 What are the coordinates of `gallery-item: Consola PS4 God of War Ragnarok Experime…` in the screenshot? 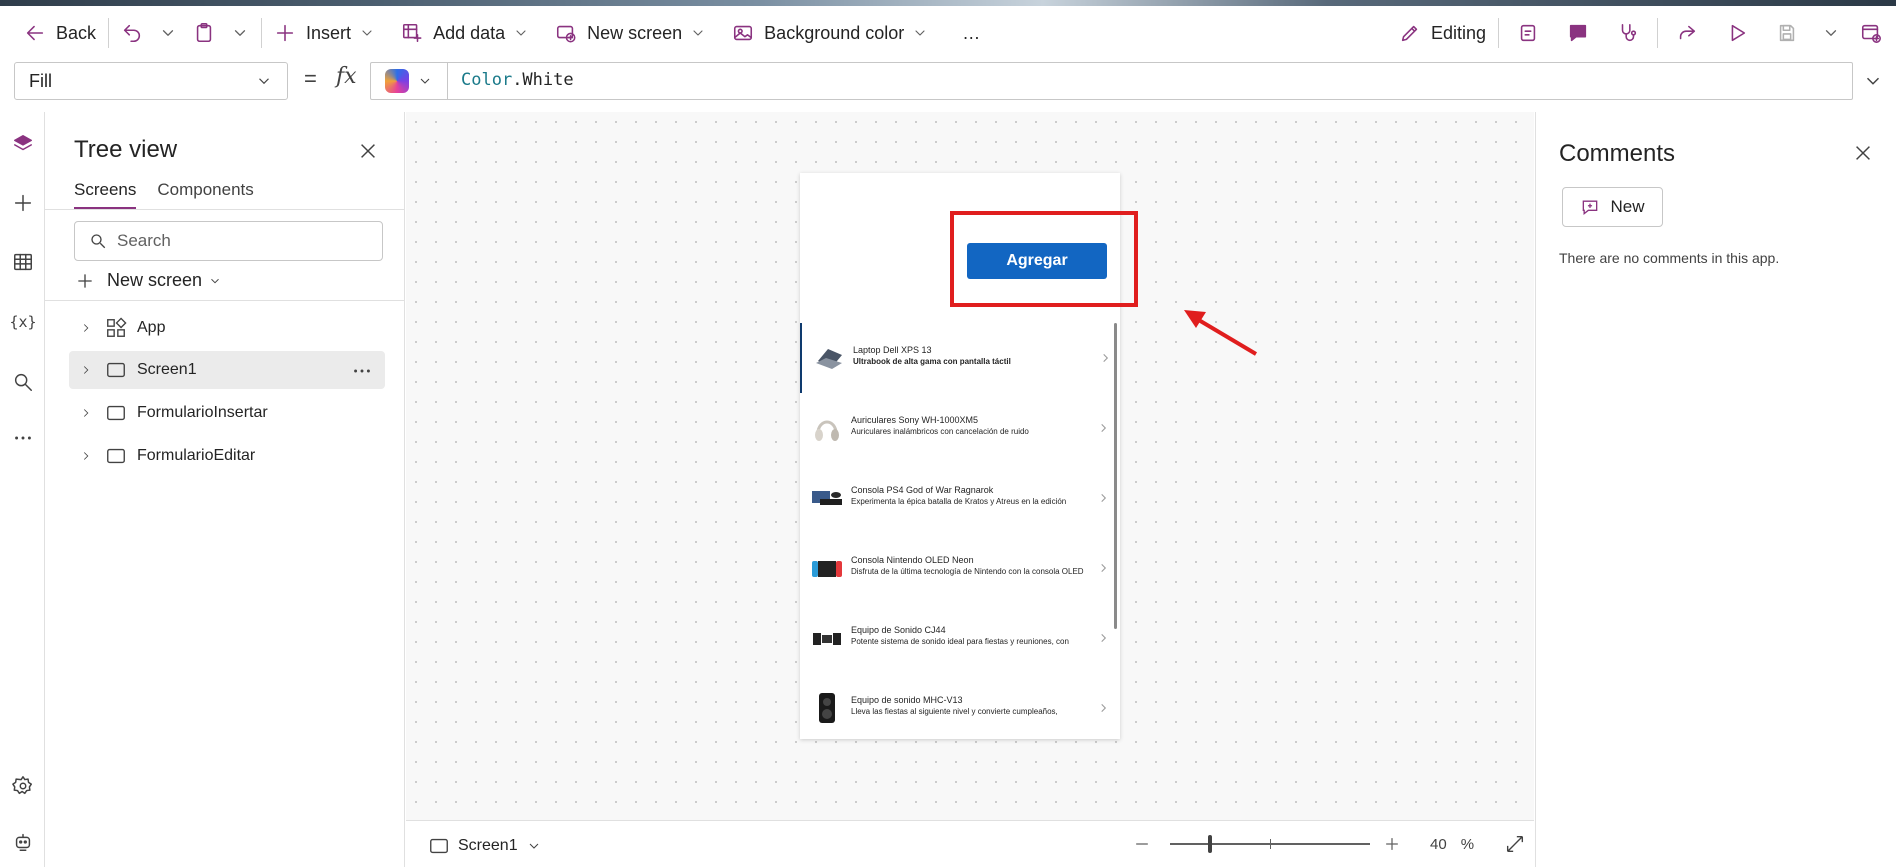 It's located at (957, 498).